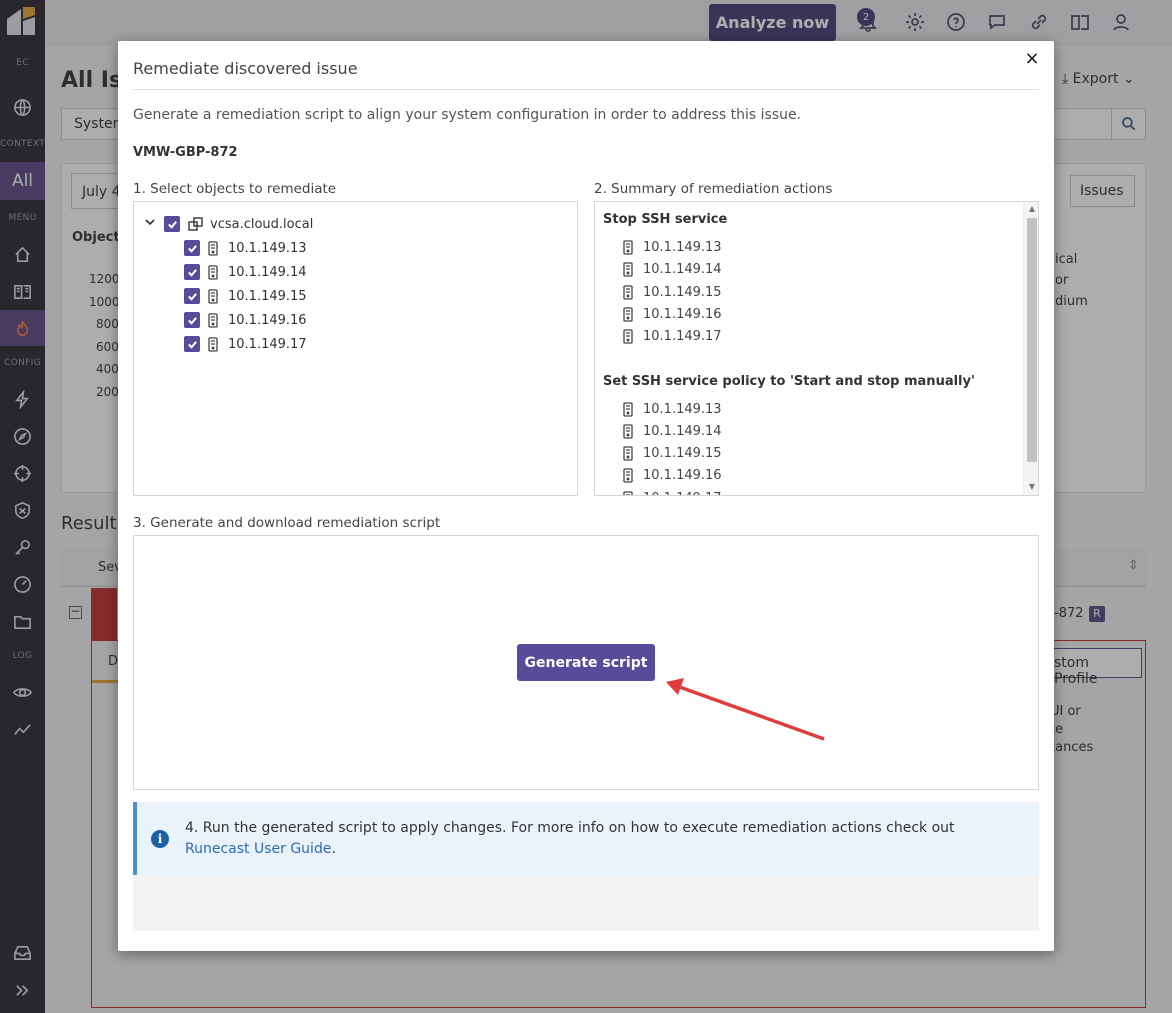  What do you see at coordinates (1032, 340) in the screenshot?
I see `scroll-thumb` at bounding box center [1032, 340].